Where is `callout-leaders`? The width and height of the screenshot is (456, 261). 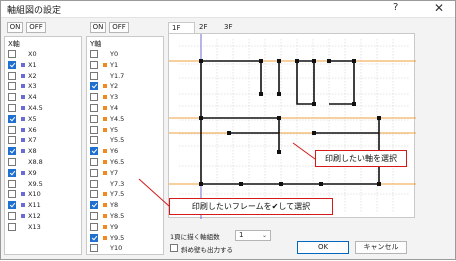
callout-leaders is located at coordinates (227, 174).